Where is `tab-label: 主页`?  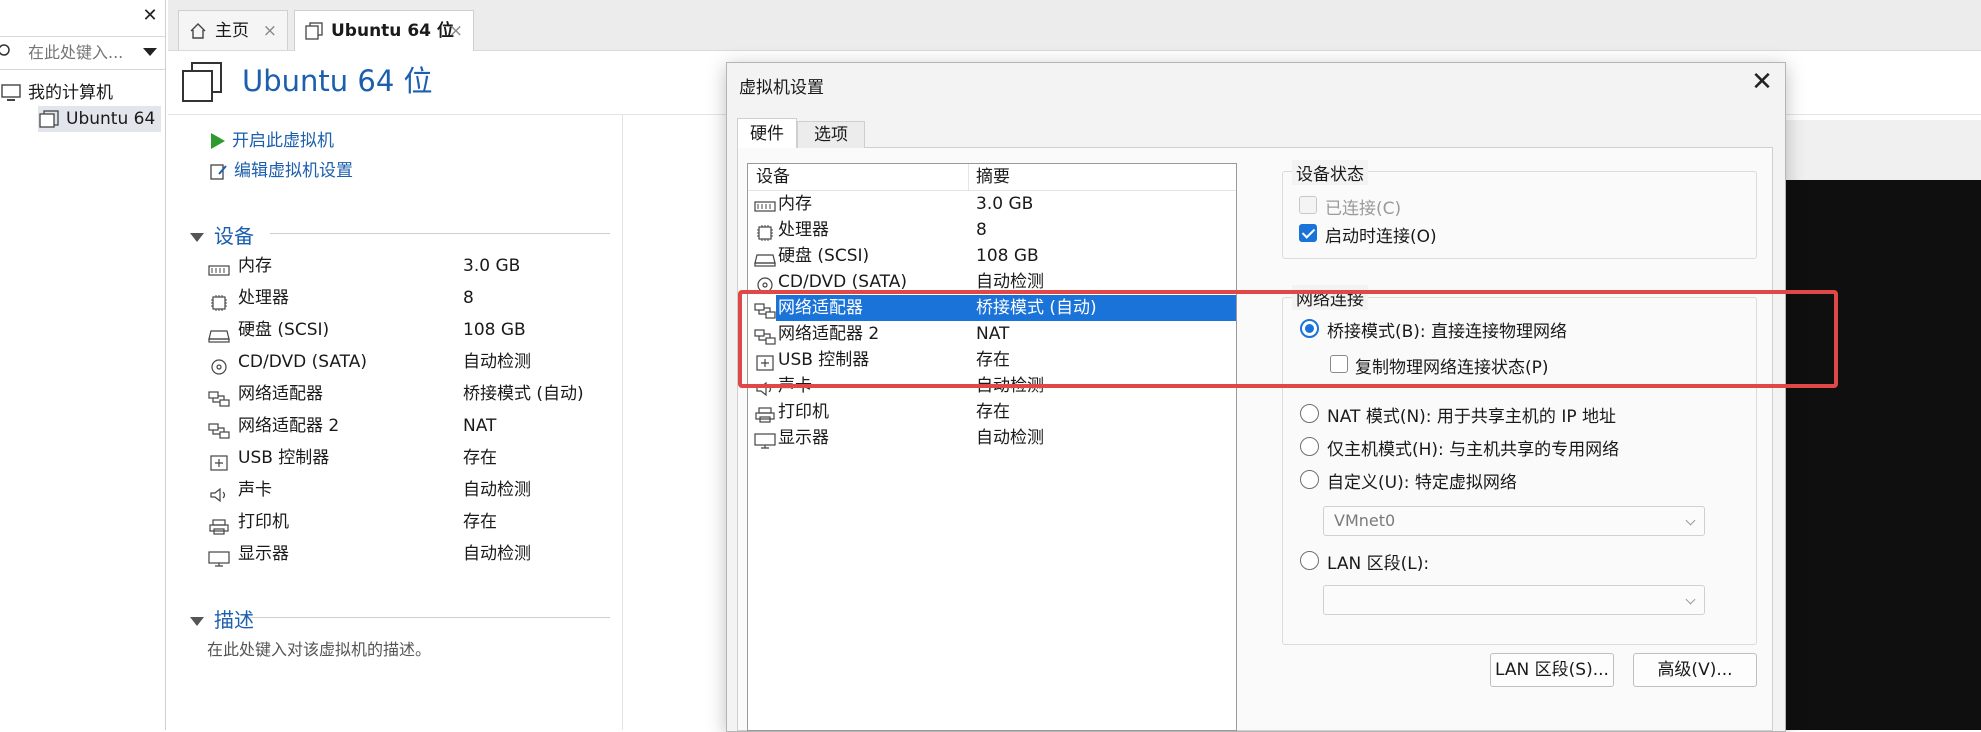
tab-label: 主页 is located at coordinates (232, 31).